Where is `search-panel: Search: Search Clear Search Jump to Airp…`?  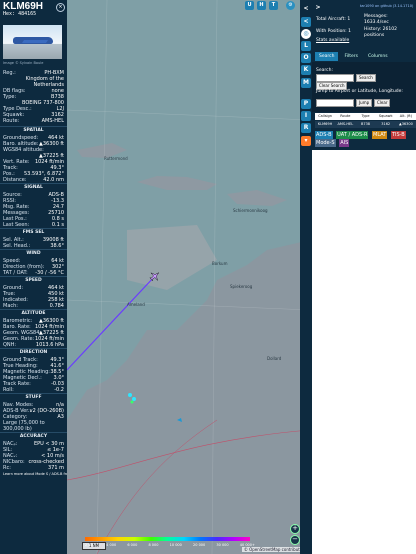
search-panel: Search: Search Clear Search Jump to Airp… is located at coordinates (364, 87).